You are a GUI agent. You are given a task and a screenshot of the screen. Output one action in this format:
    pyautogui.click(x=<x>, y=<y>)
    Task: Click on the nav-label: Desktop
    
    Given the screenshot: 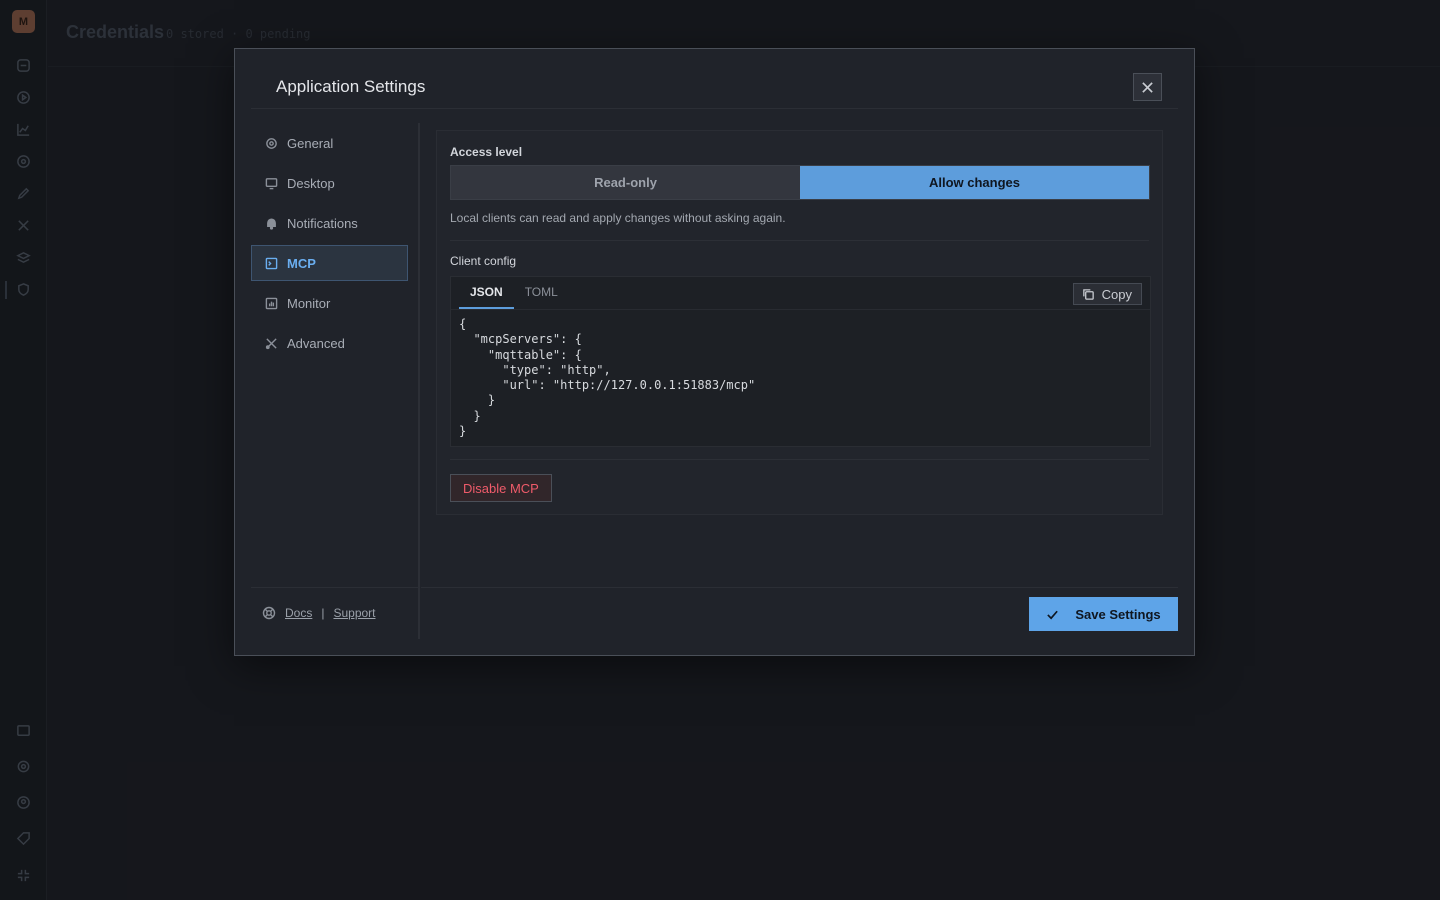 What is the action you would take?
    pyautogui.click(x=311, y=183)
    